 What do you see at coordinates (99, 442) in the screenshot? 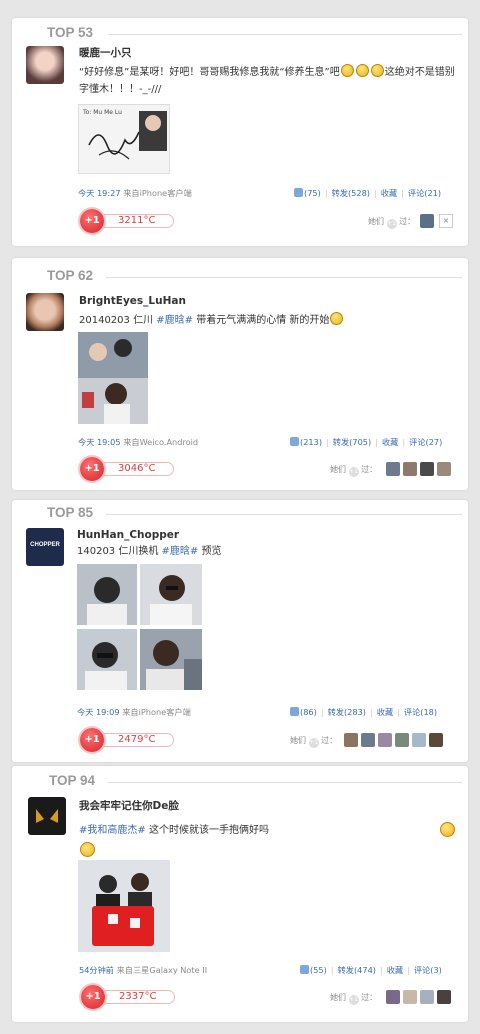
I see `post-time: 今天 19:05` at bounding box center [99, 442].